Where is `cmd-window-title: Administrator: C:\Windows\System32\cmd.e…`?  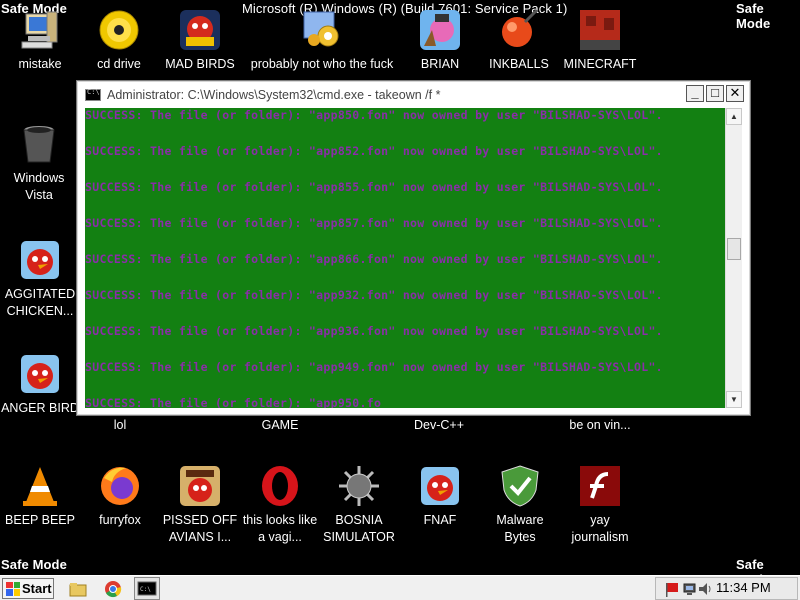
cmd-window-title: Administrator: C:\Windows\System32\cmd.e… is located at coordinates (274, 94).